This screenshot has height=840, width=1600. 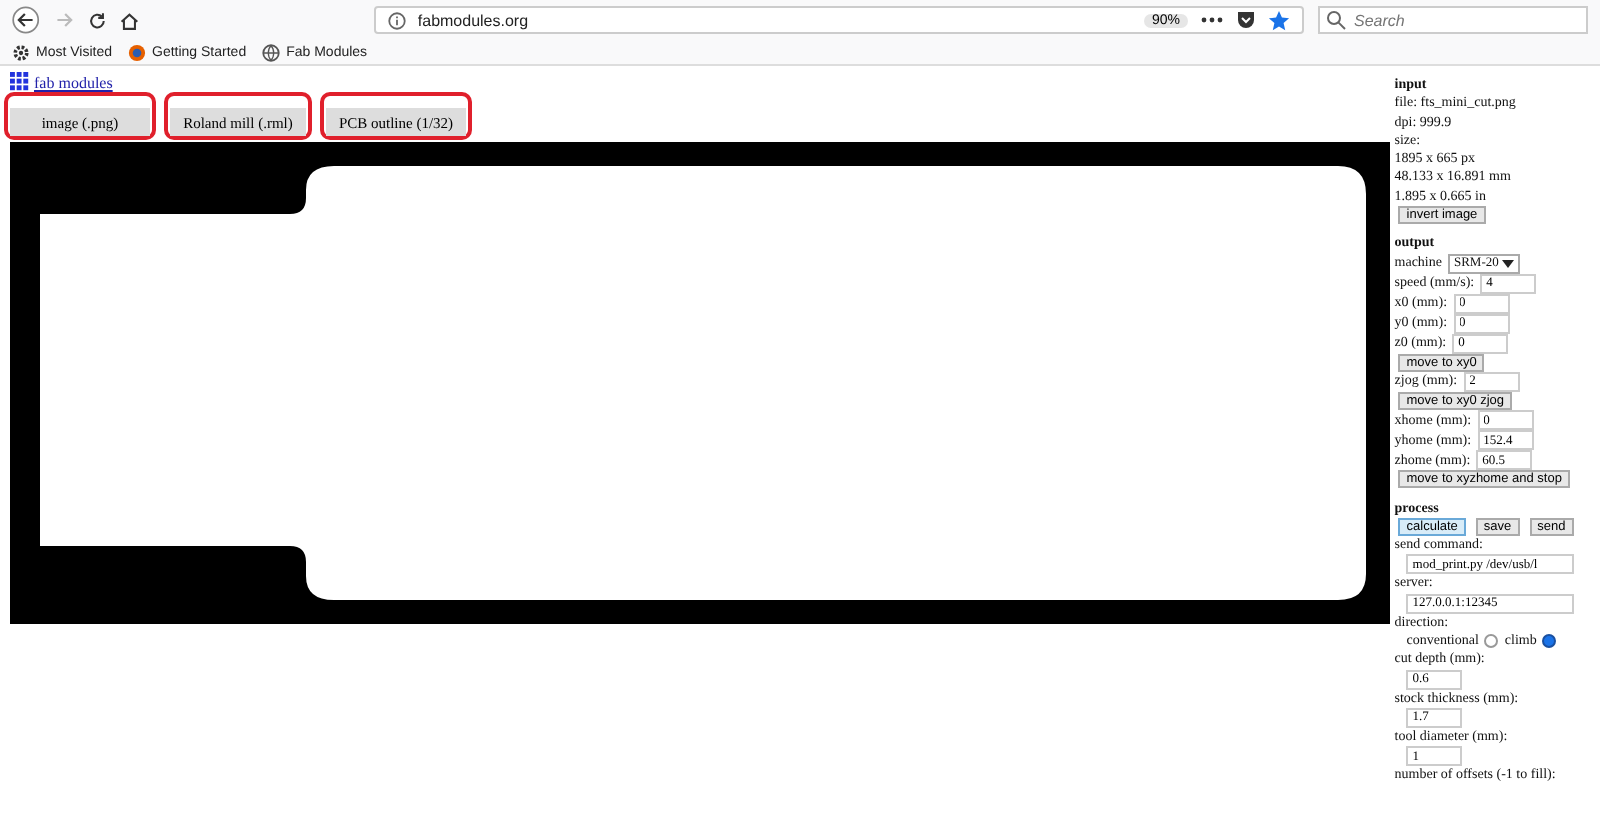 What do you see at coordinates (97, 20) in the screenshot?
I see `reload-icon` at bounding box center [97, 20].